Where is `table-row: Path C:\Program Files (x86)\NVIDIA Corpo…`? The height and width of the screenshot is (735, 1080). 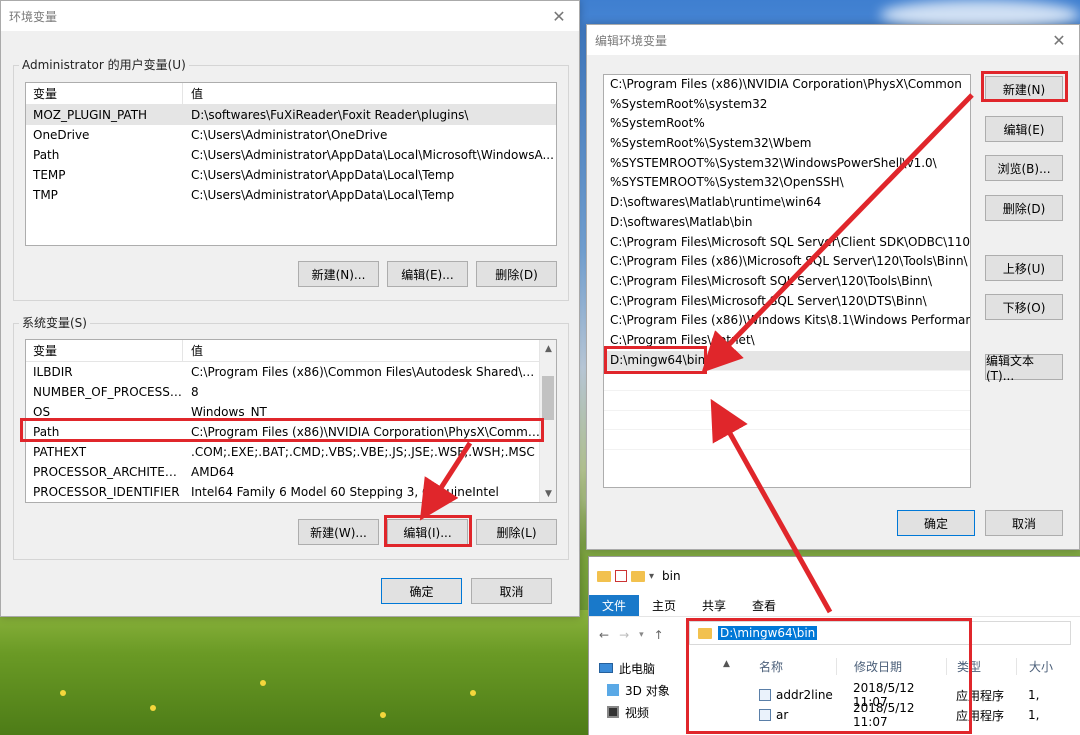 table-row: Path C:\Program Files (x86)\NVIDIA Corpo… is located at coordinates (283, 432).